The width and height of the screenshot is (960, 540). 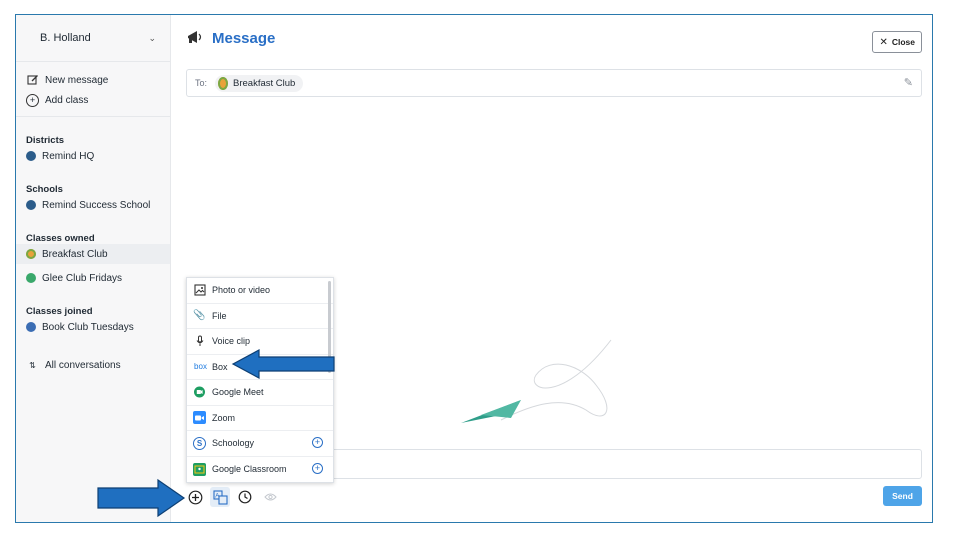 I want to click on menu-item-label: Zoom, so click(x=224, y=417).